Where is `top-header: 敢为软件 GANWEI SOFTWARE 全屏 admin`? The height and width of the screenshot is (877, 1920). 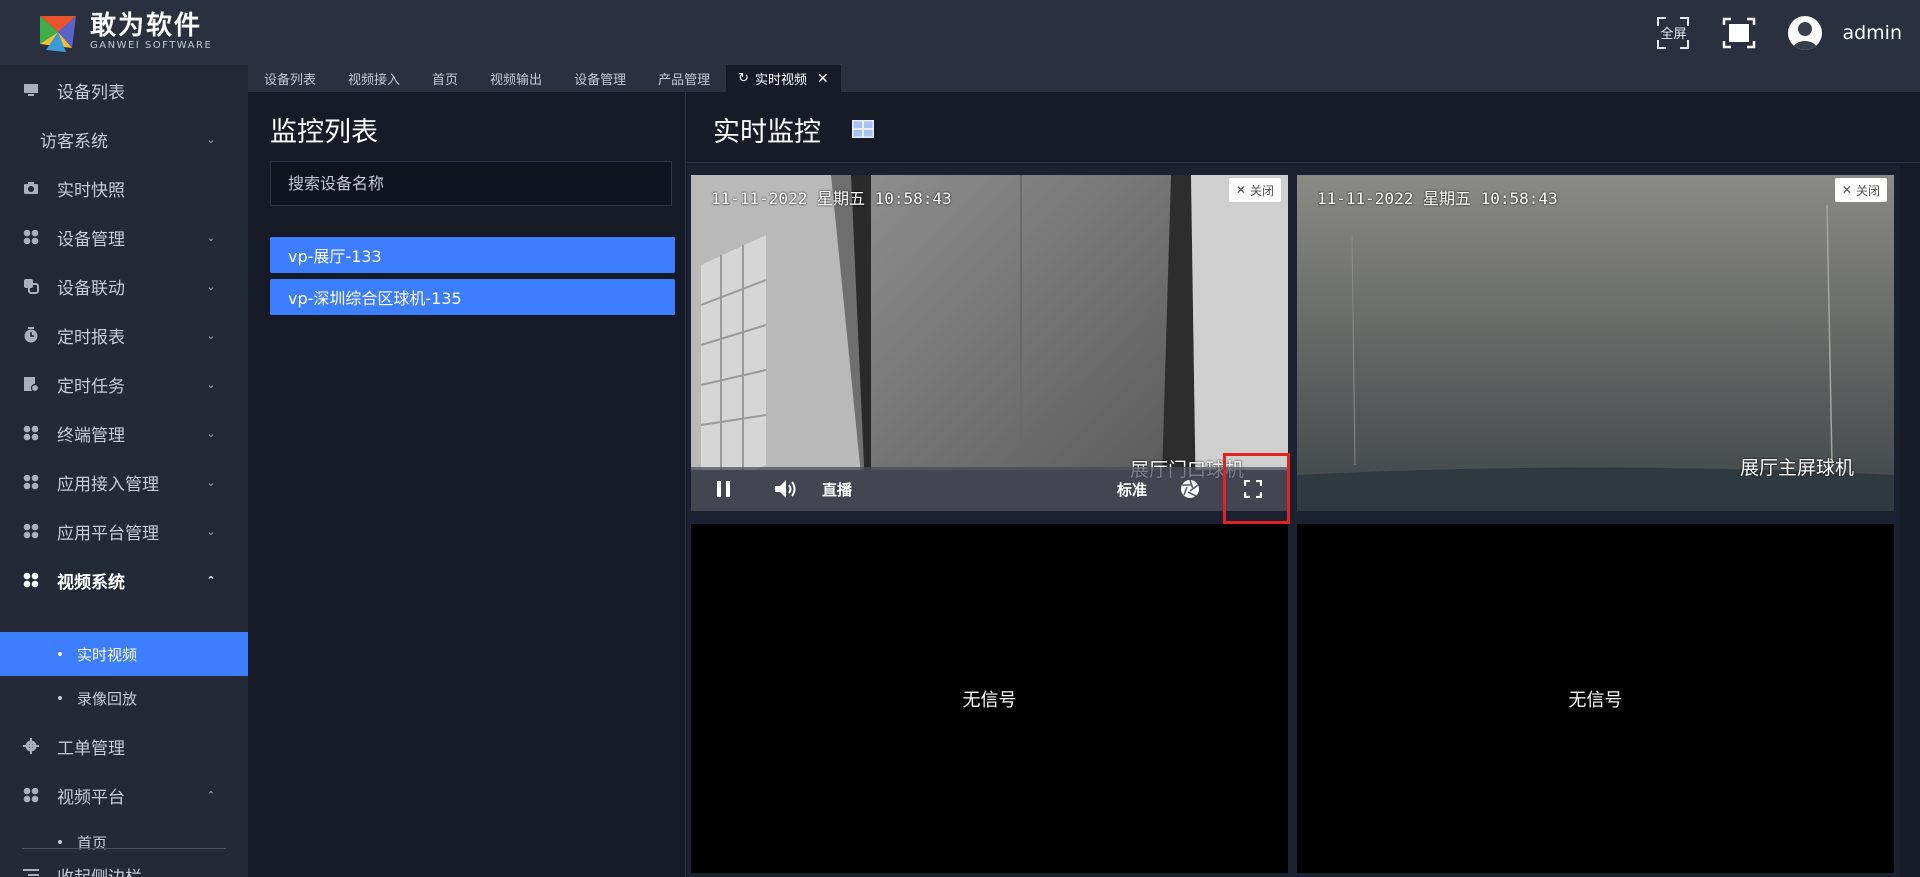
top-header: 敢为软件 GANWEI SOFTWARE 全屏 admin is located at coordinates (960, 32).